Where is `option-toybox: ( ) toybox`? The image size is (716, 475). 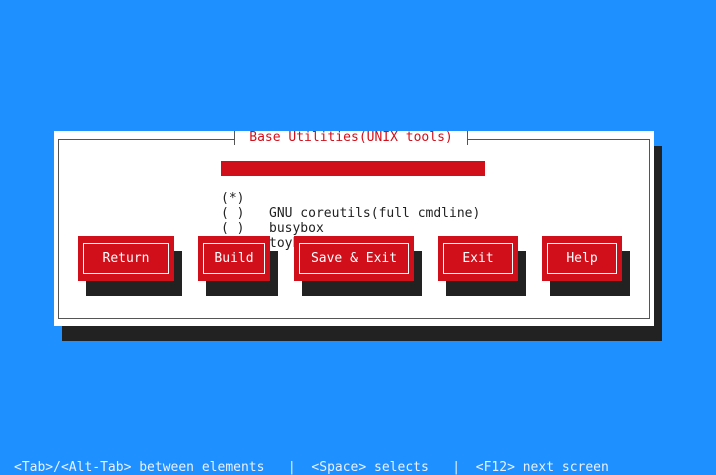 option-toybox: ( ) toybox is located at coordinates (353, 228).